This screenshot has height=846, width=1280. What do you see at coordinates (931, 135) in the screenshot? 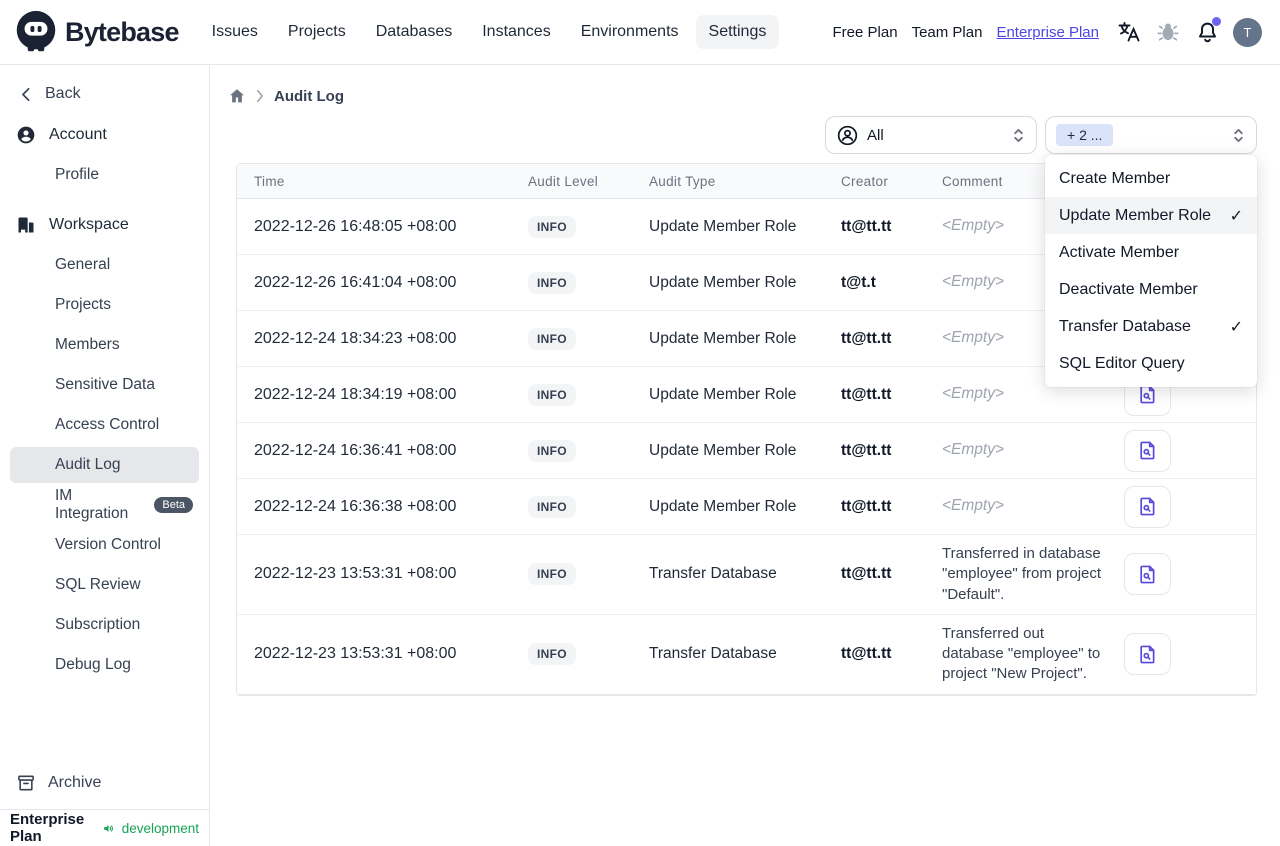
I see `creator-filter-select: All` at bounding box center [931, 135].